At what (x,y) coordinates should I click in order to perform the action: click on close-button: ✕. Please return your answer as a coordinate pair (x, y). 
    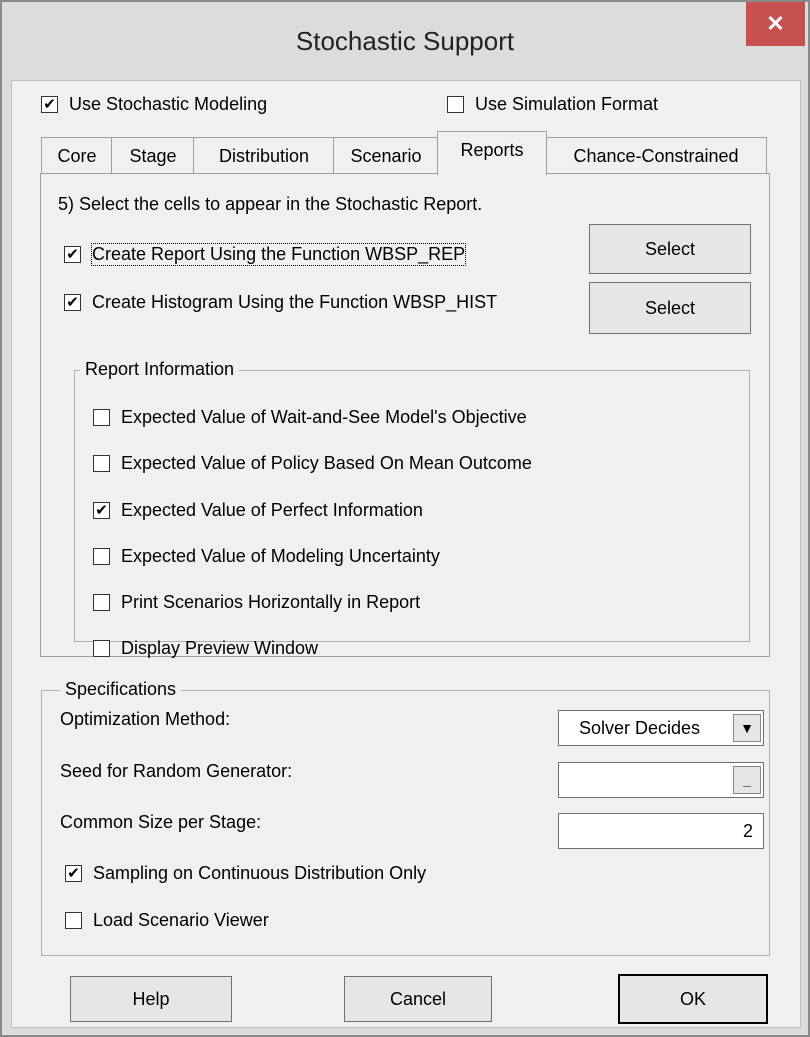
    Looking at the image, I should click on (775, 24).